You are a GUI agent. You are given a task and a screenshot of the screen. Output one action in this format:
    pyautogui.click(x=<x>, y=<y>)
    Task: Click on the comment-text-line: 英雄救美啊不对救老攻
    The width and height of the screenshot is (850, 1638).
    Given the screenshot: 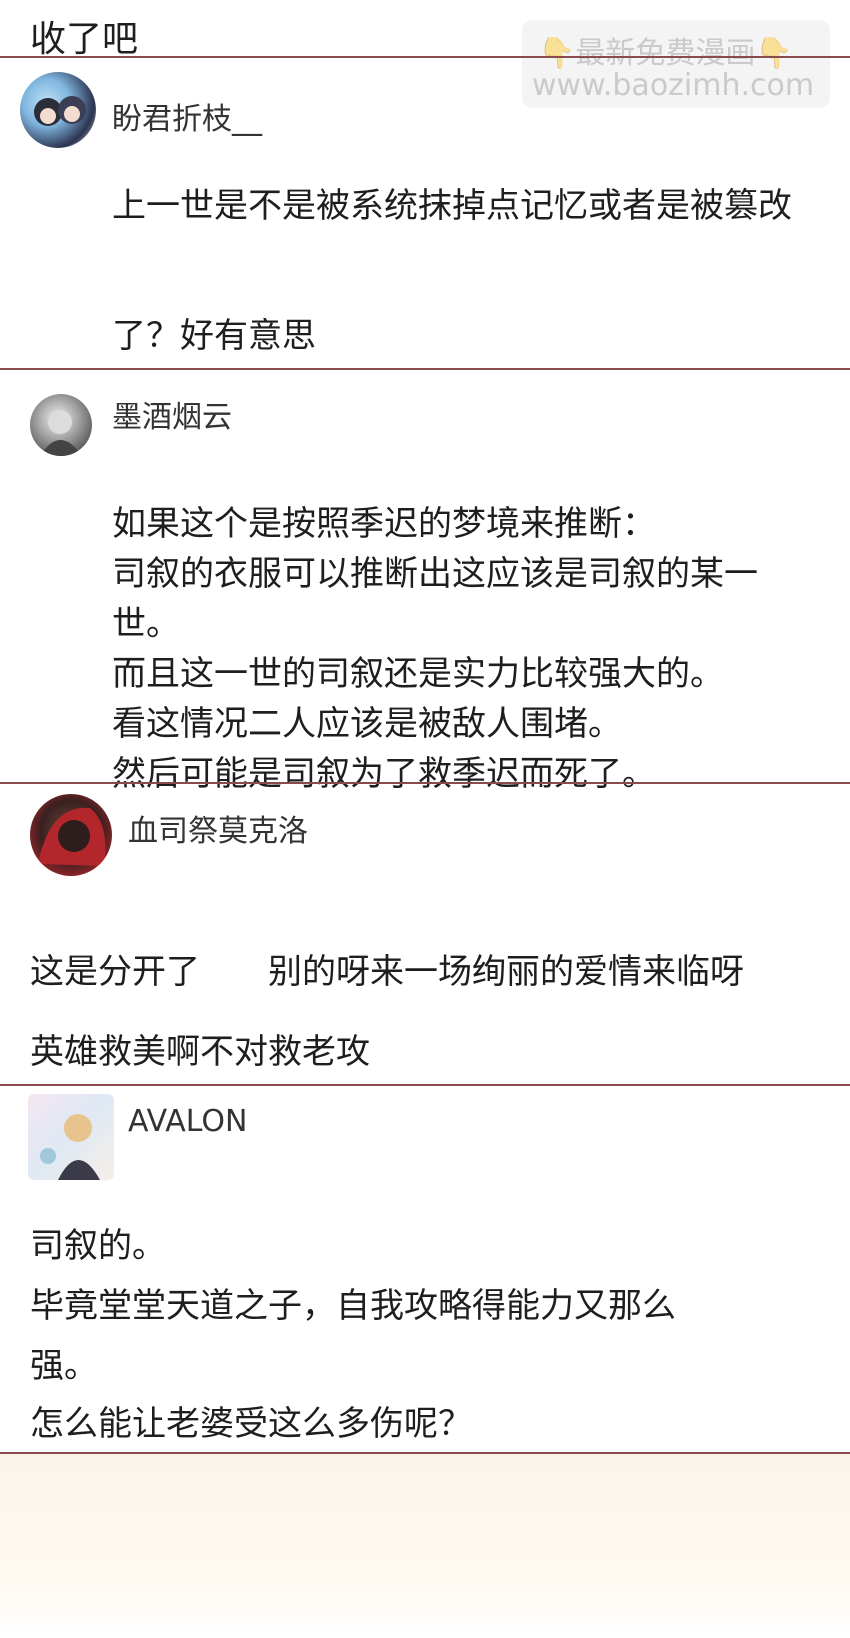 What is the action you would take?
    pyautogui.click(x=200, y=1052)
    